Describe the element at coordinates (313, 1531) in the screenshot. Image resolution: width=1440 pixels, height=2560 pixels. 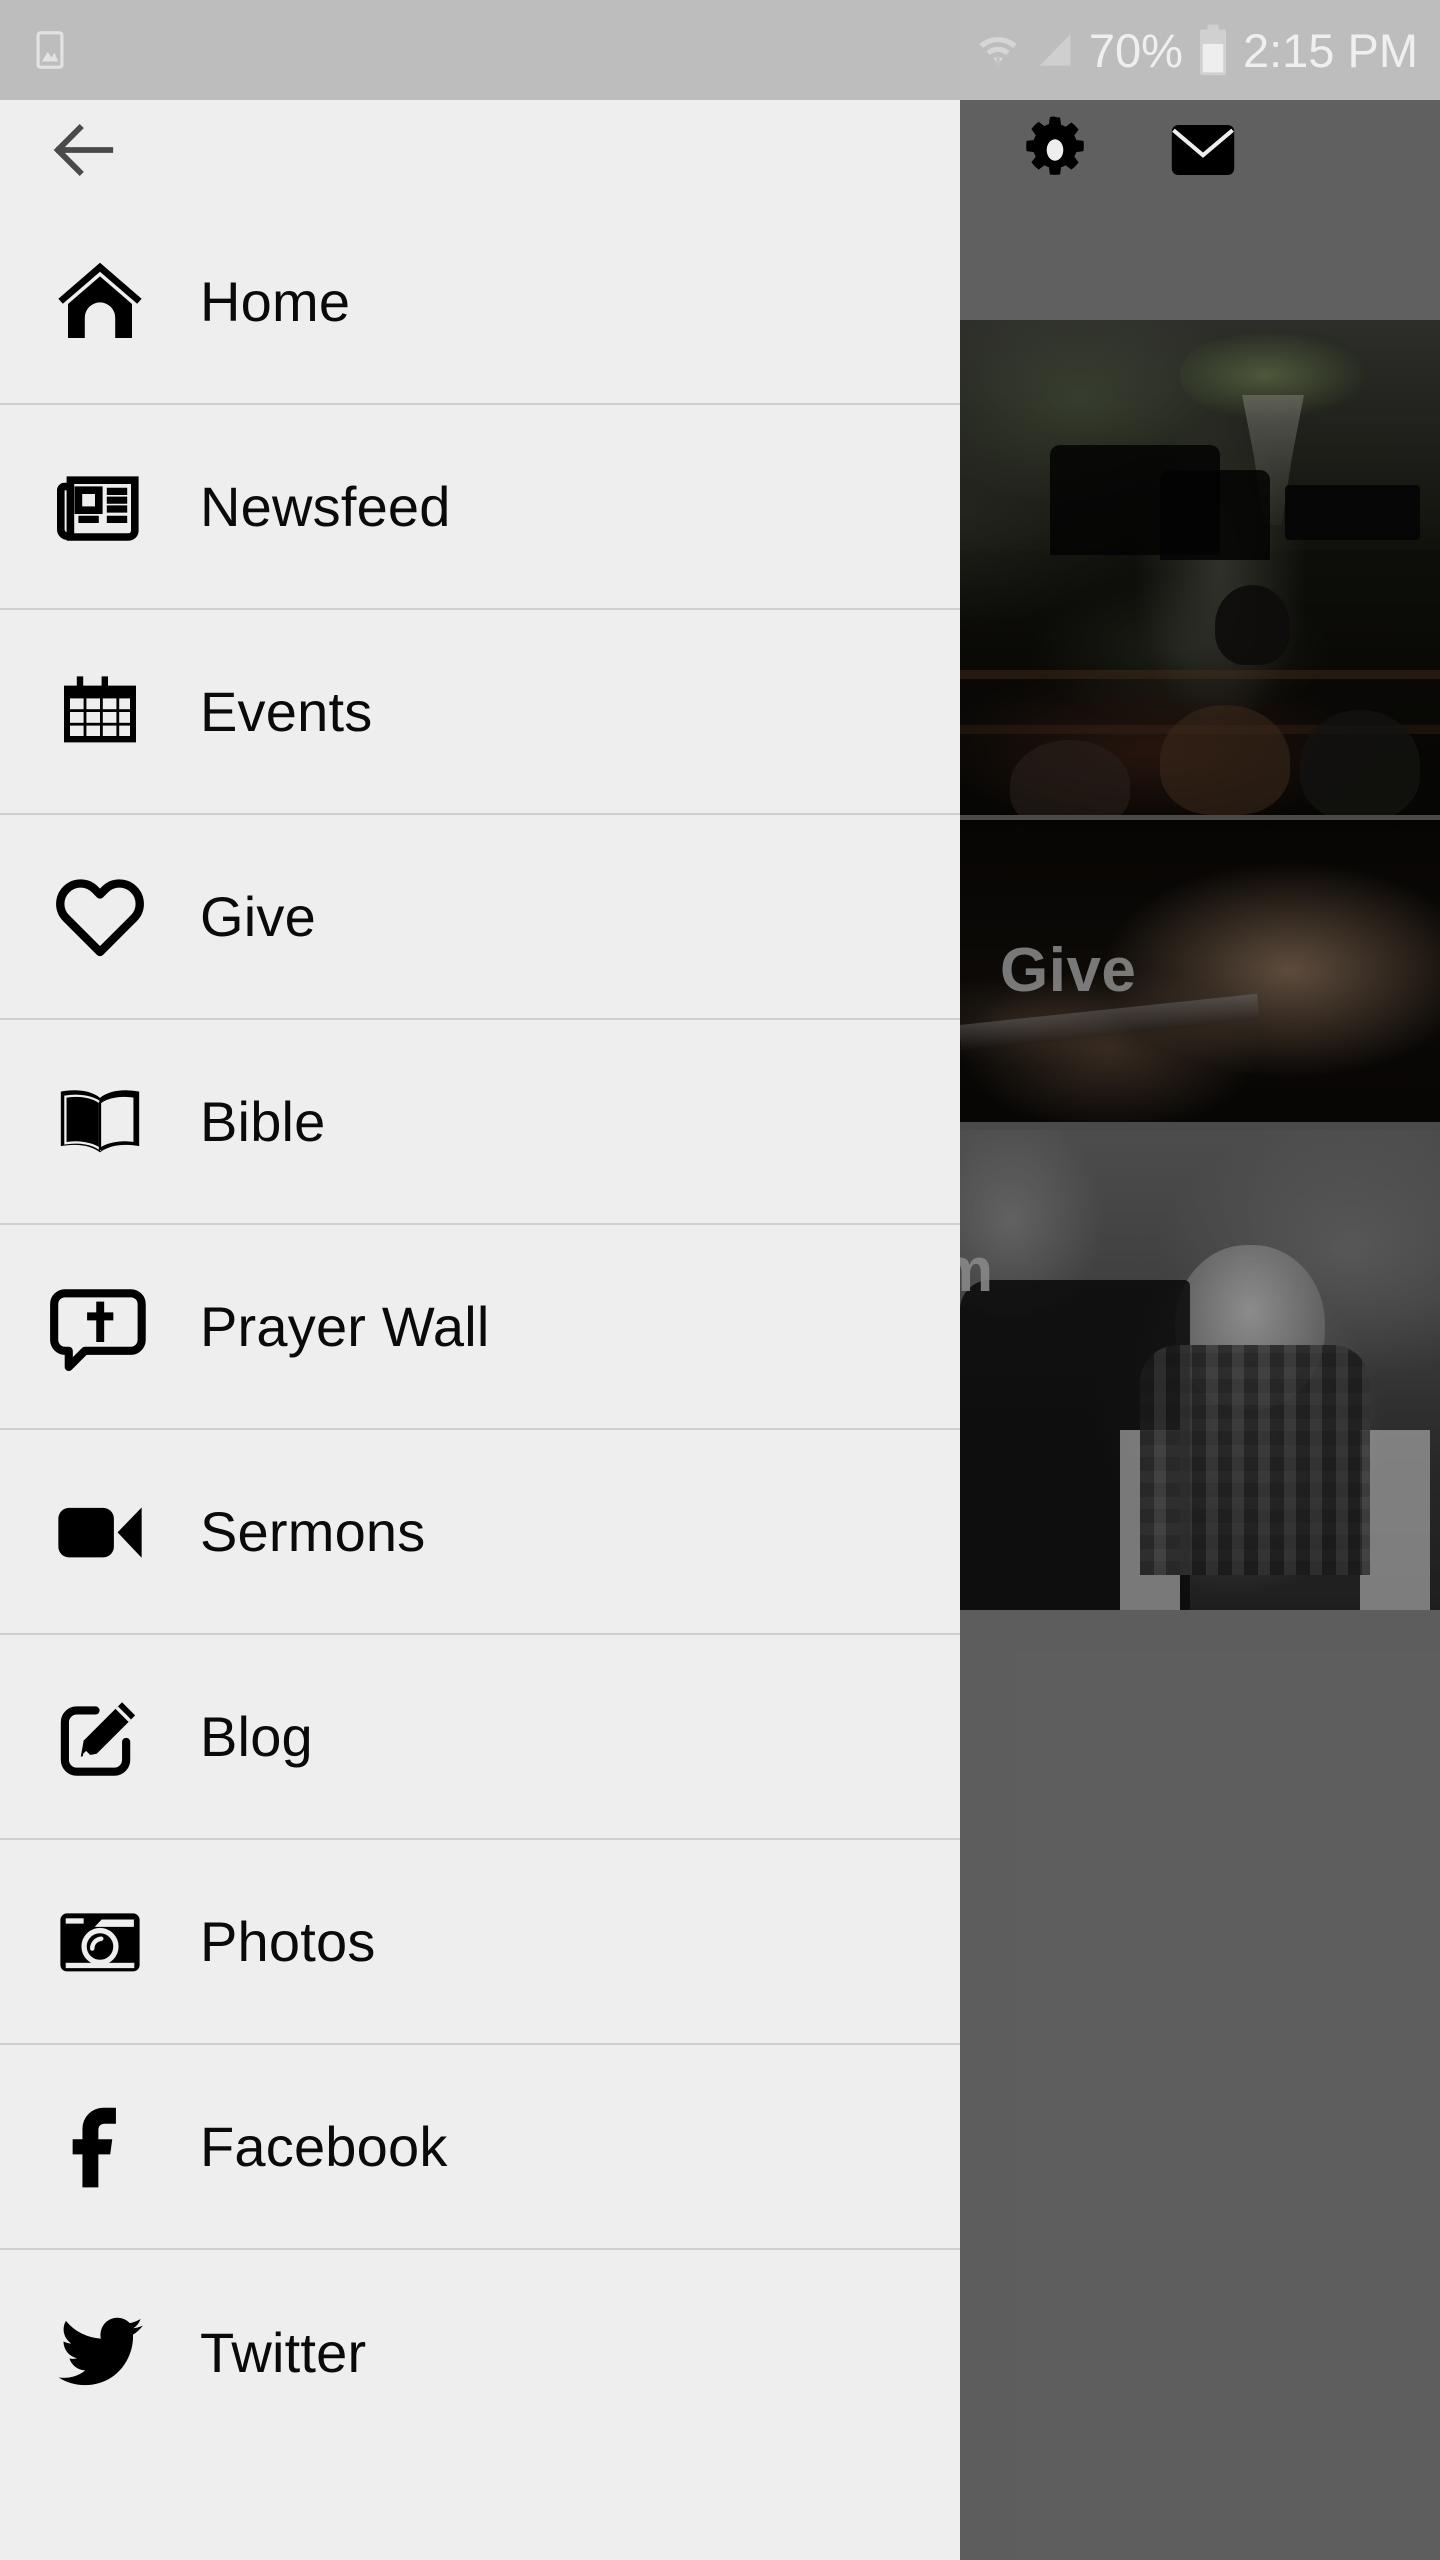
I see `drawer-item-label: Sermons` at that location.